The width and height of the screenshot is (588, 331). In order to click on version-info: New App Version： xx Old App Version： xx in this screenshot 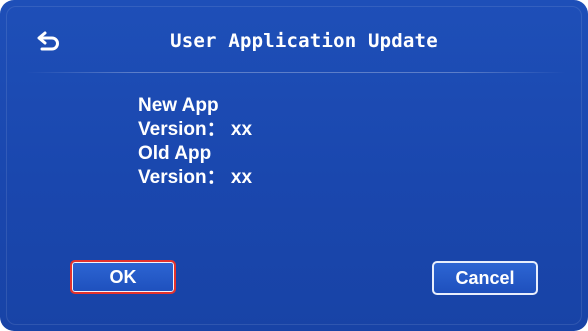, I will do `click(195, 142)`.